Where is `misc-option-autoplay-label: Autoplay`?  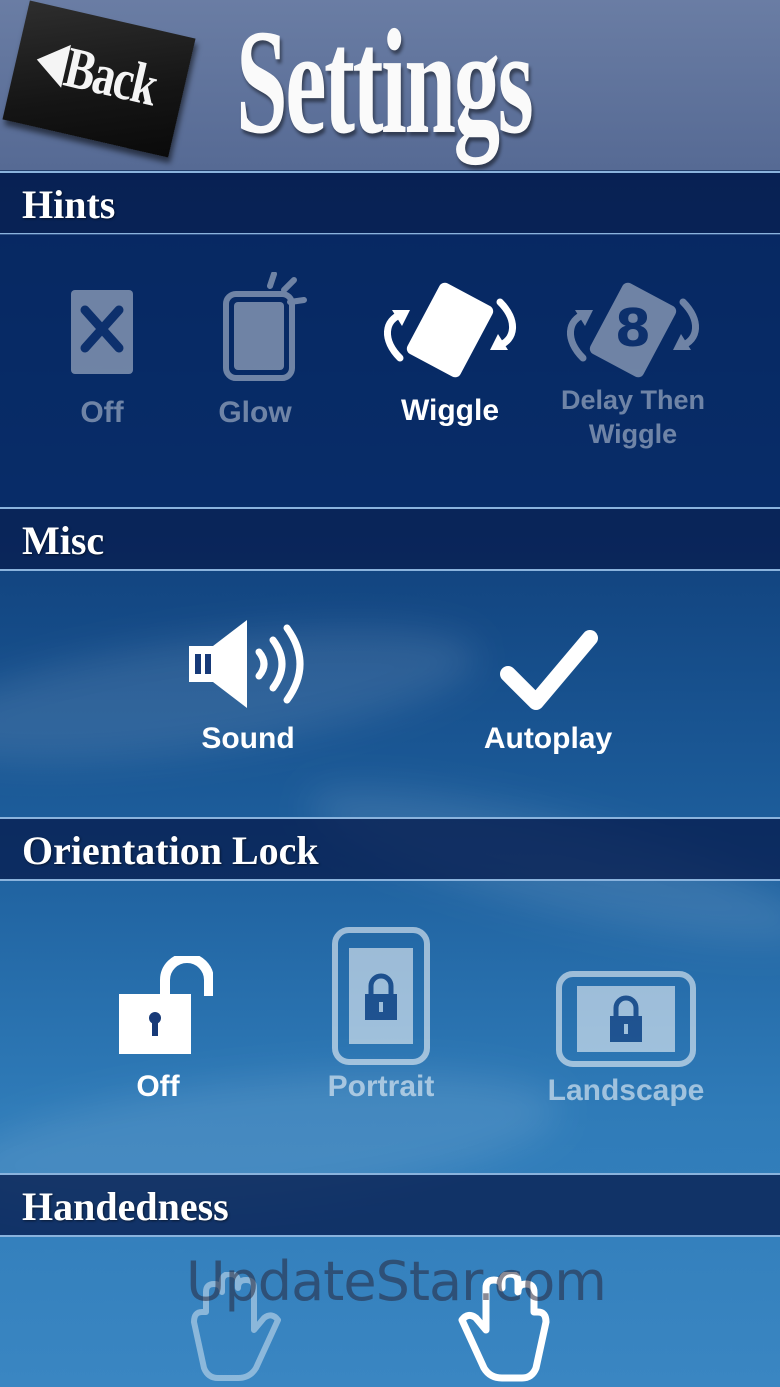
misc-option-autoplay-label: Autoplay is located at coordinates (548, 738).